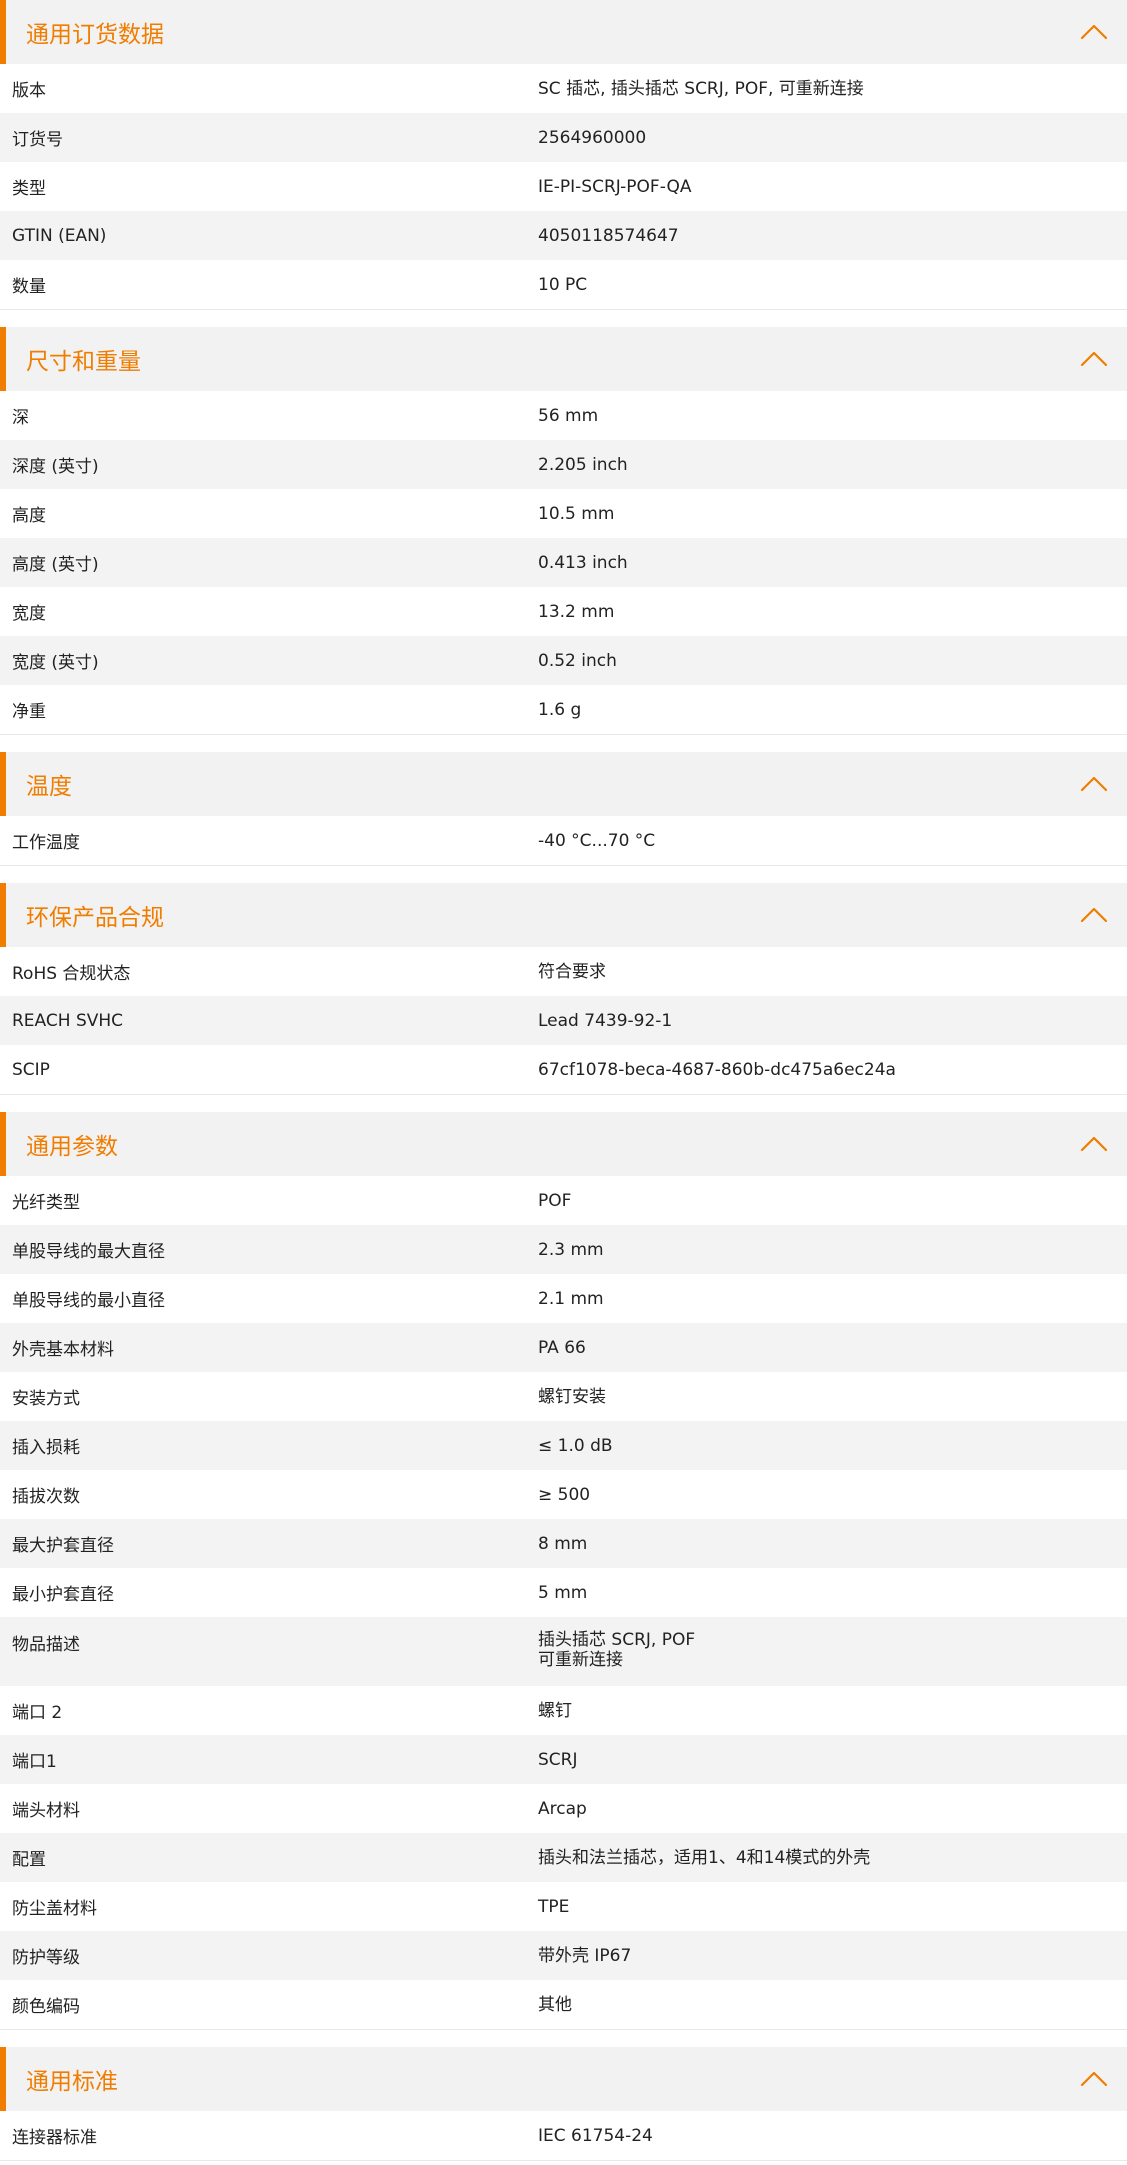 The height and width of the screenshot is (2165, 1127). I want to click on spec-section: 温度 工作温度 -40 °C...70 °C, so click(563, 809).